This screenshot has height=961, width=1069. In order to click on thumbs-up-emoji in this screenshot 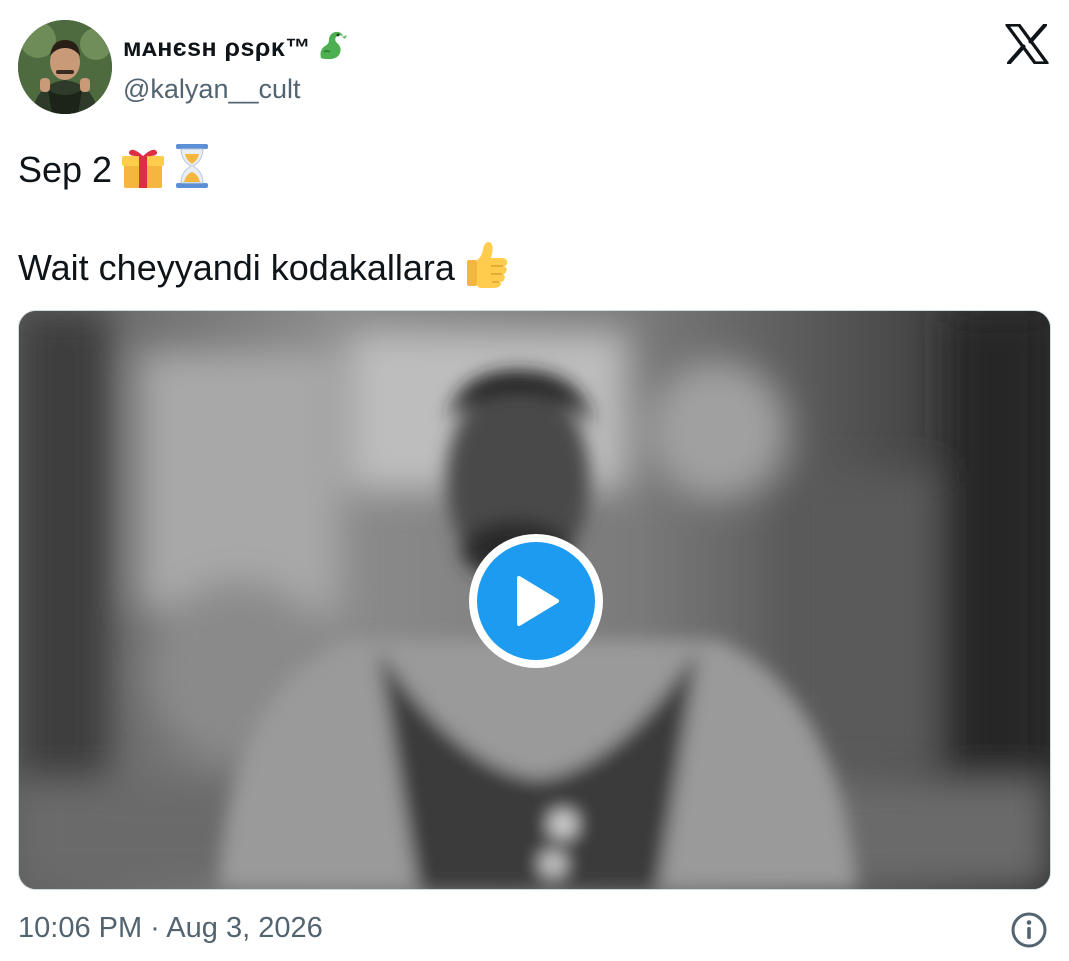, I will do `click(487, 267)`.